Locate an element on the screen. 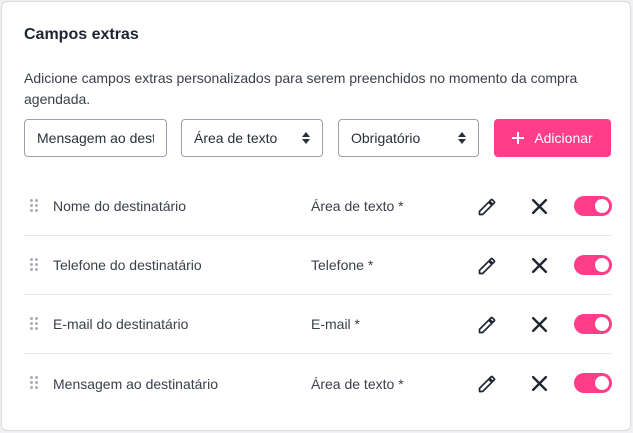  field-name: Nome do destinatário is located at coordinates (120, 206).